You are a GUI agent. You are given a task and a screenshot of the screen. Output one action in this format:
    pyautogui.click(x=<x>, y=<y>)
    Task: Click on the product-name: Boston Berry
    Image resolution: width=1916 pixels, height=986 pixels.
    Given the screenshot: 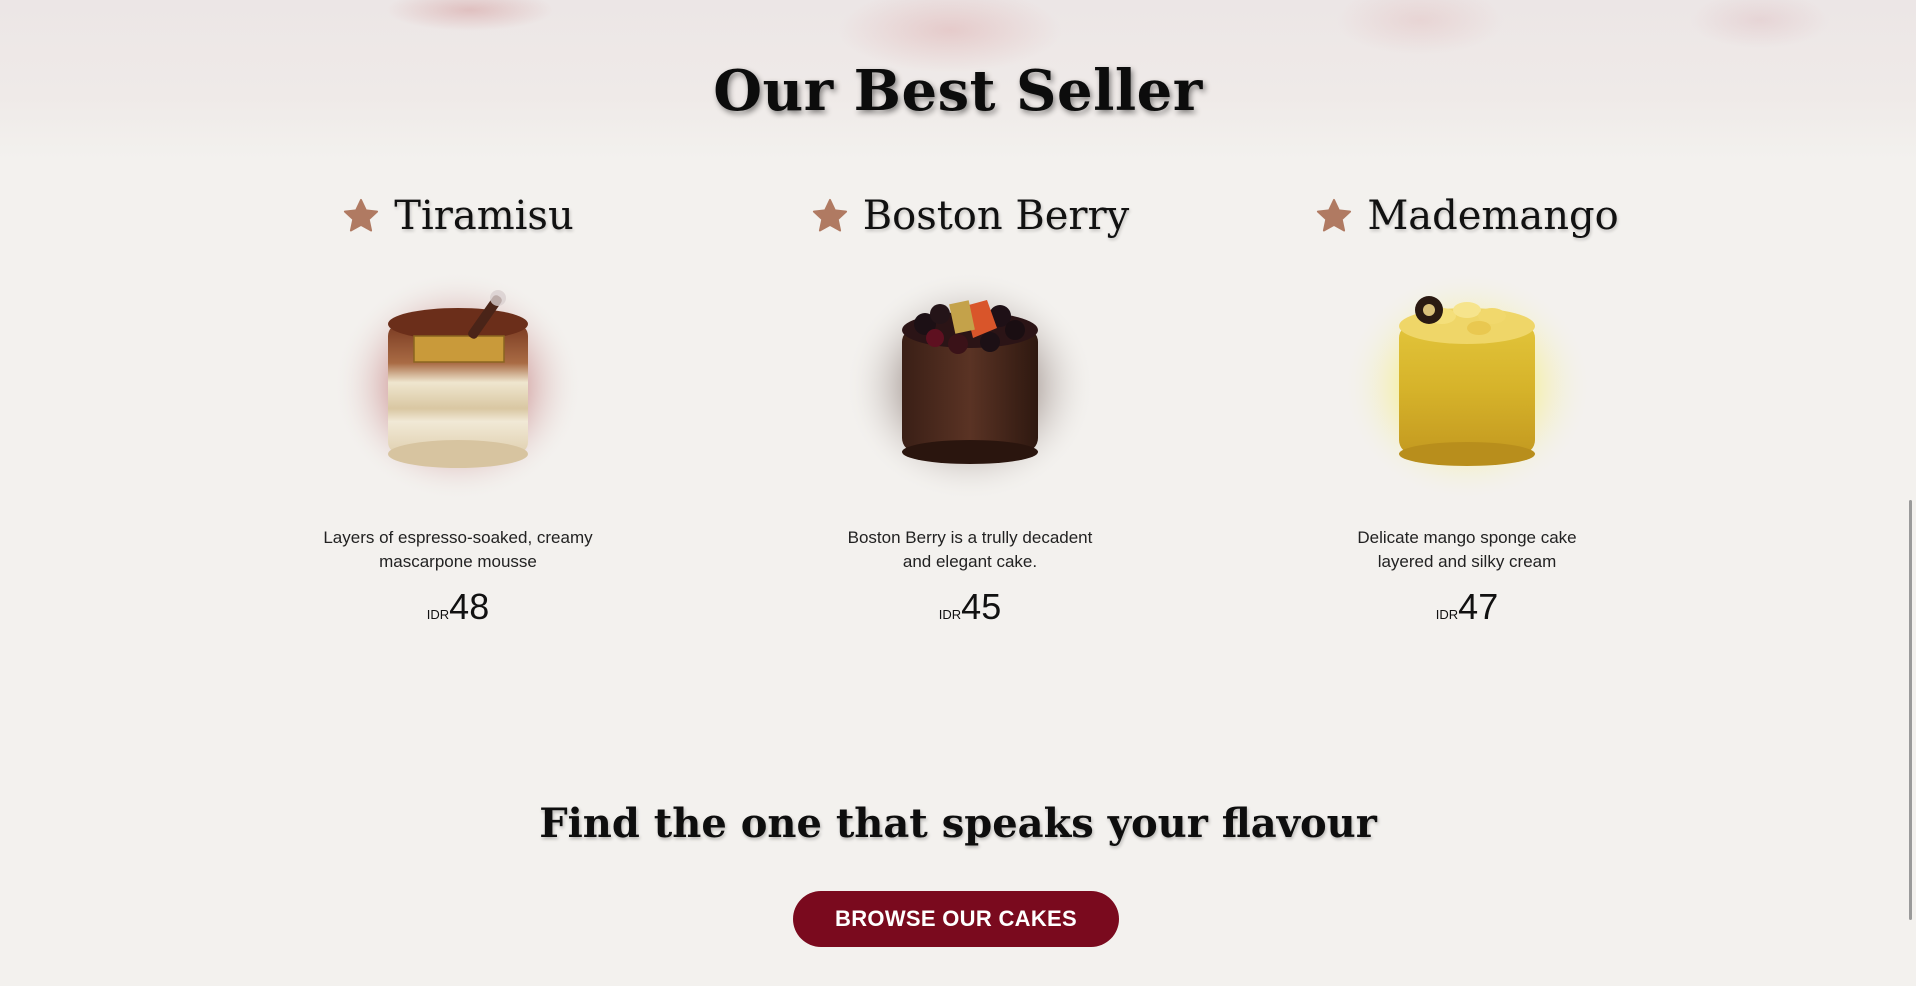 What is the action you would take?
    pyautogui.click(x=996, y=216)
    